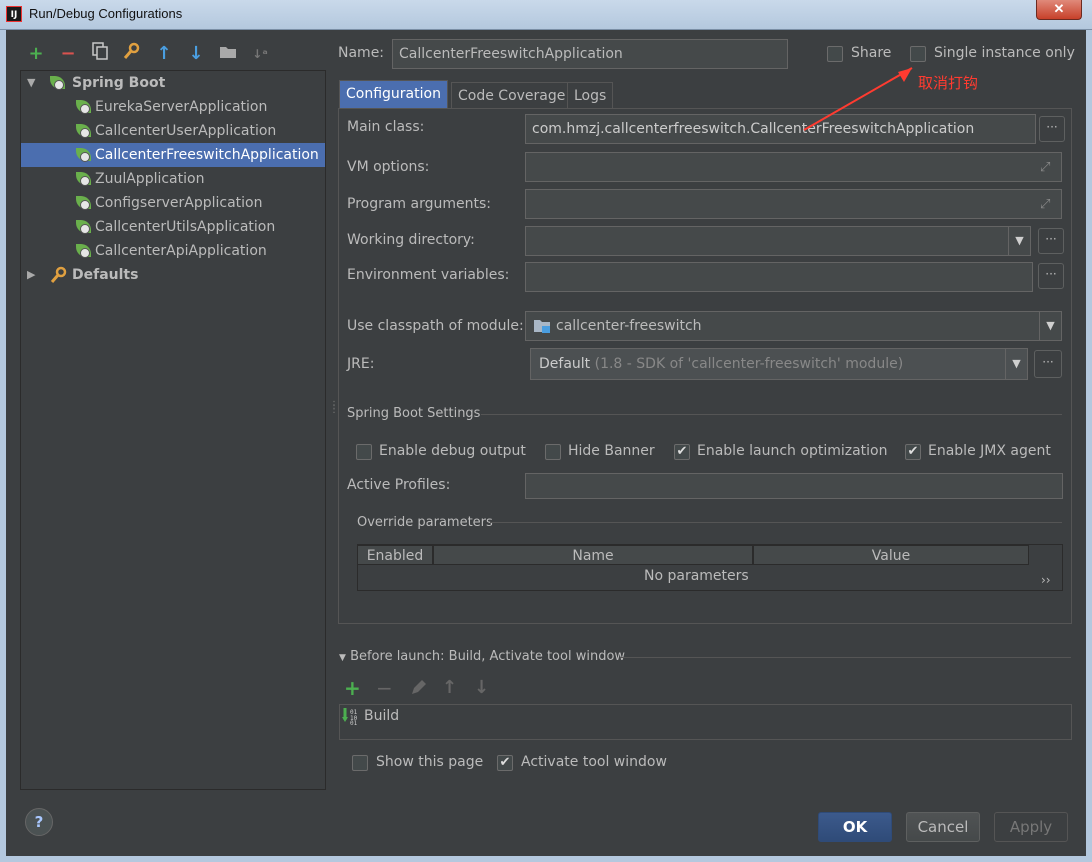 This screenshot has height=862, width=1092. What do you see at coordinates (611, 451) in the screenshot?
I see `hide-banner-label: Hide Banner` at bounding box center [611, 451].